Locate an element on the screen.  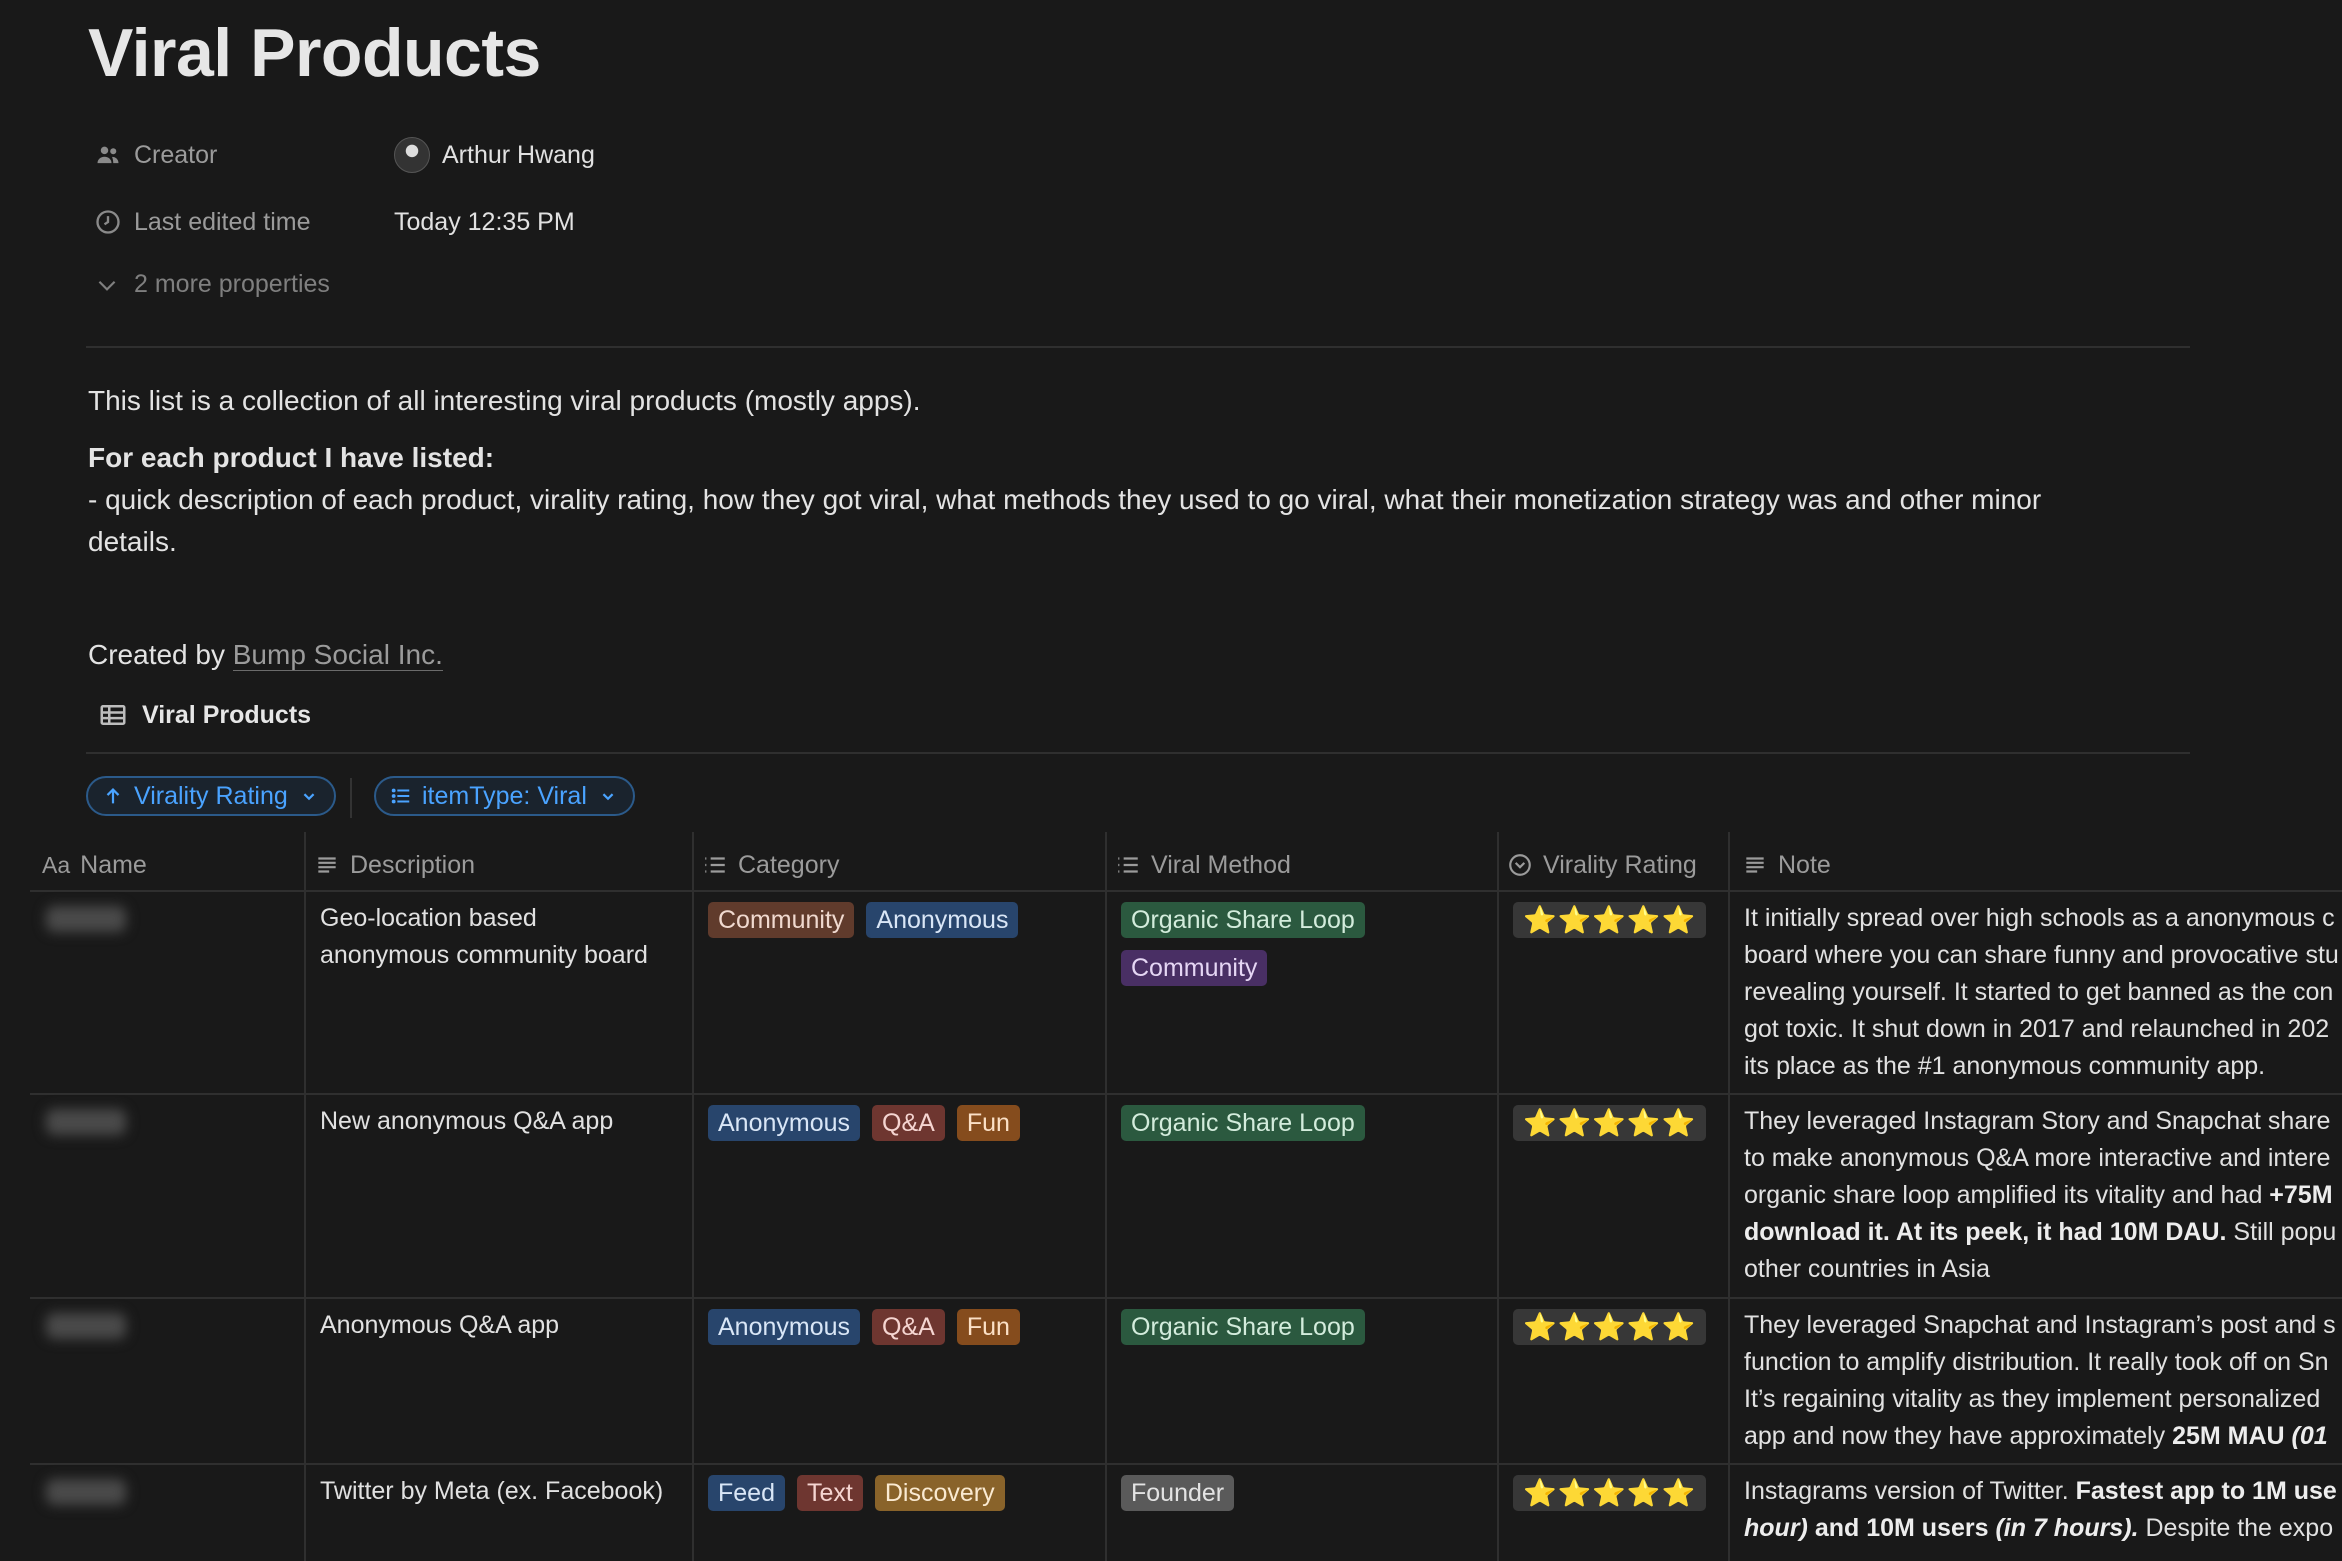
filter-chip: itemType: Viral is located at coordinates (504, 796).